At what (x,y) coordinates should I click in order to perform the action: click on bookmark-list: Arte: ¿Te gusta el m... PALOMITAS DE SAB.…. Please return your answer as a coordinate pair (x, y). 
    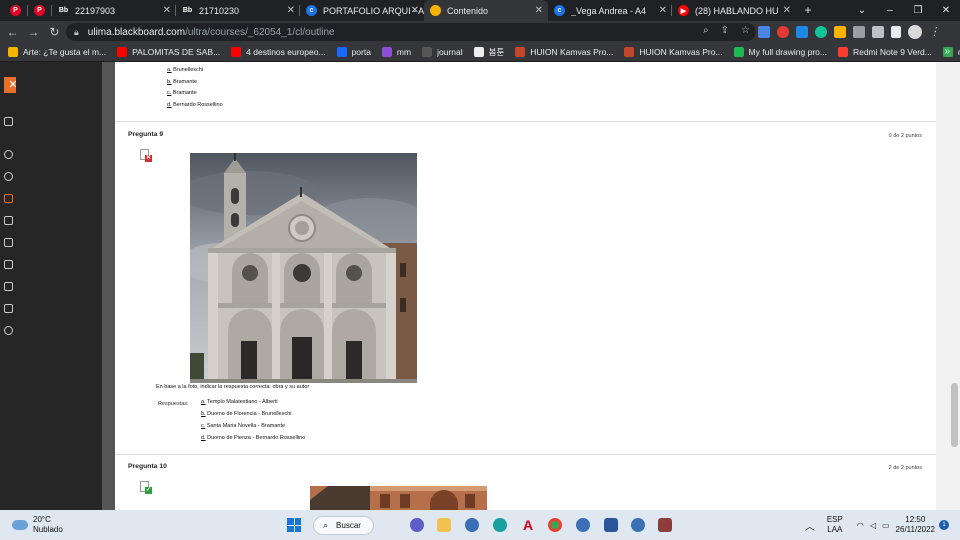
    Looking at the image, I should click on (484, 52).